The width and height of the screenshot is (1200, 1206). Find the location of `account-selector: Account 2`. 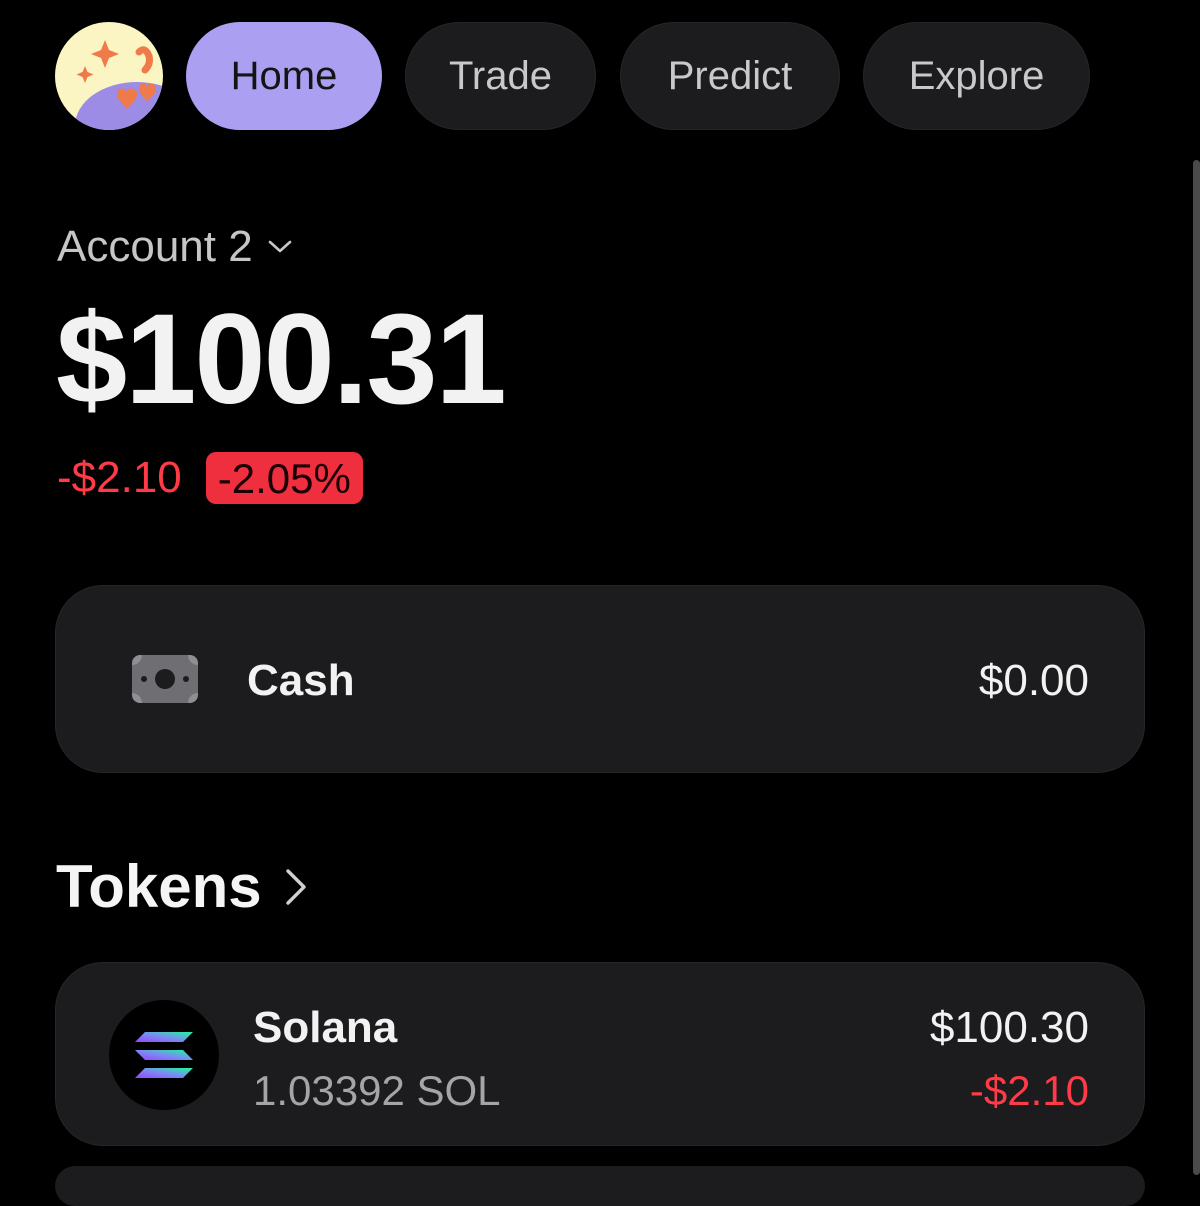

account-selector: Account 2 is located at coordinates (175, 247).